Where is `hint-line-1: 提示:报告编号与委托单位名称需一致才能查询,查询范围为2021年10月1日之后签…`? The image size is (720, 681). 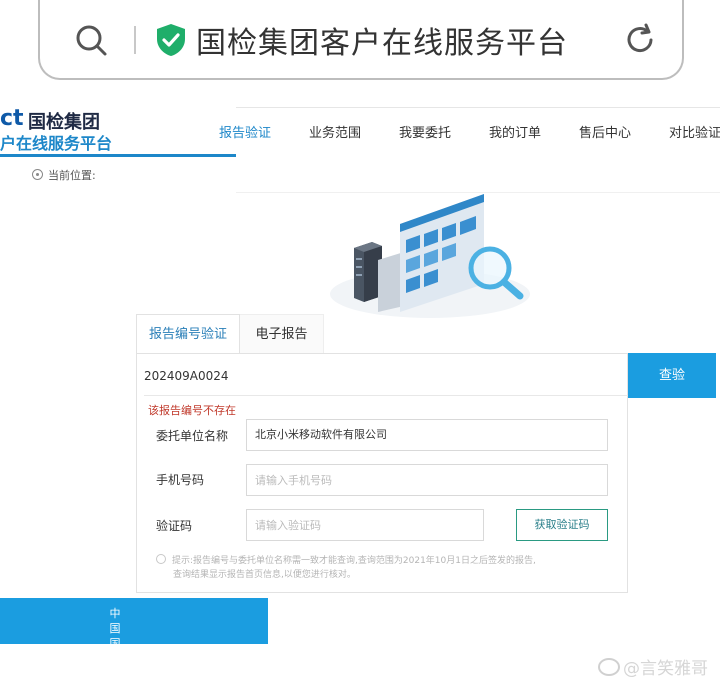 hint-line-1: 提示:报告编号与委托单位名称需一致才能查询,查询范围为2021年10月1日之后签… is located at coordinates (354, 561).